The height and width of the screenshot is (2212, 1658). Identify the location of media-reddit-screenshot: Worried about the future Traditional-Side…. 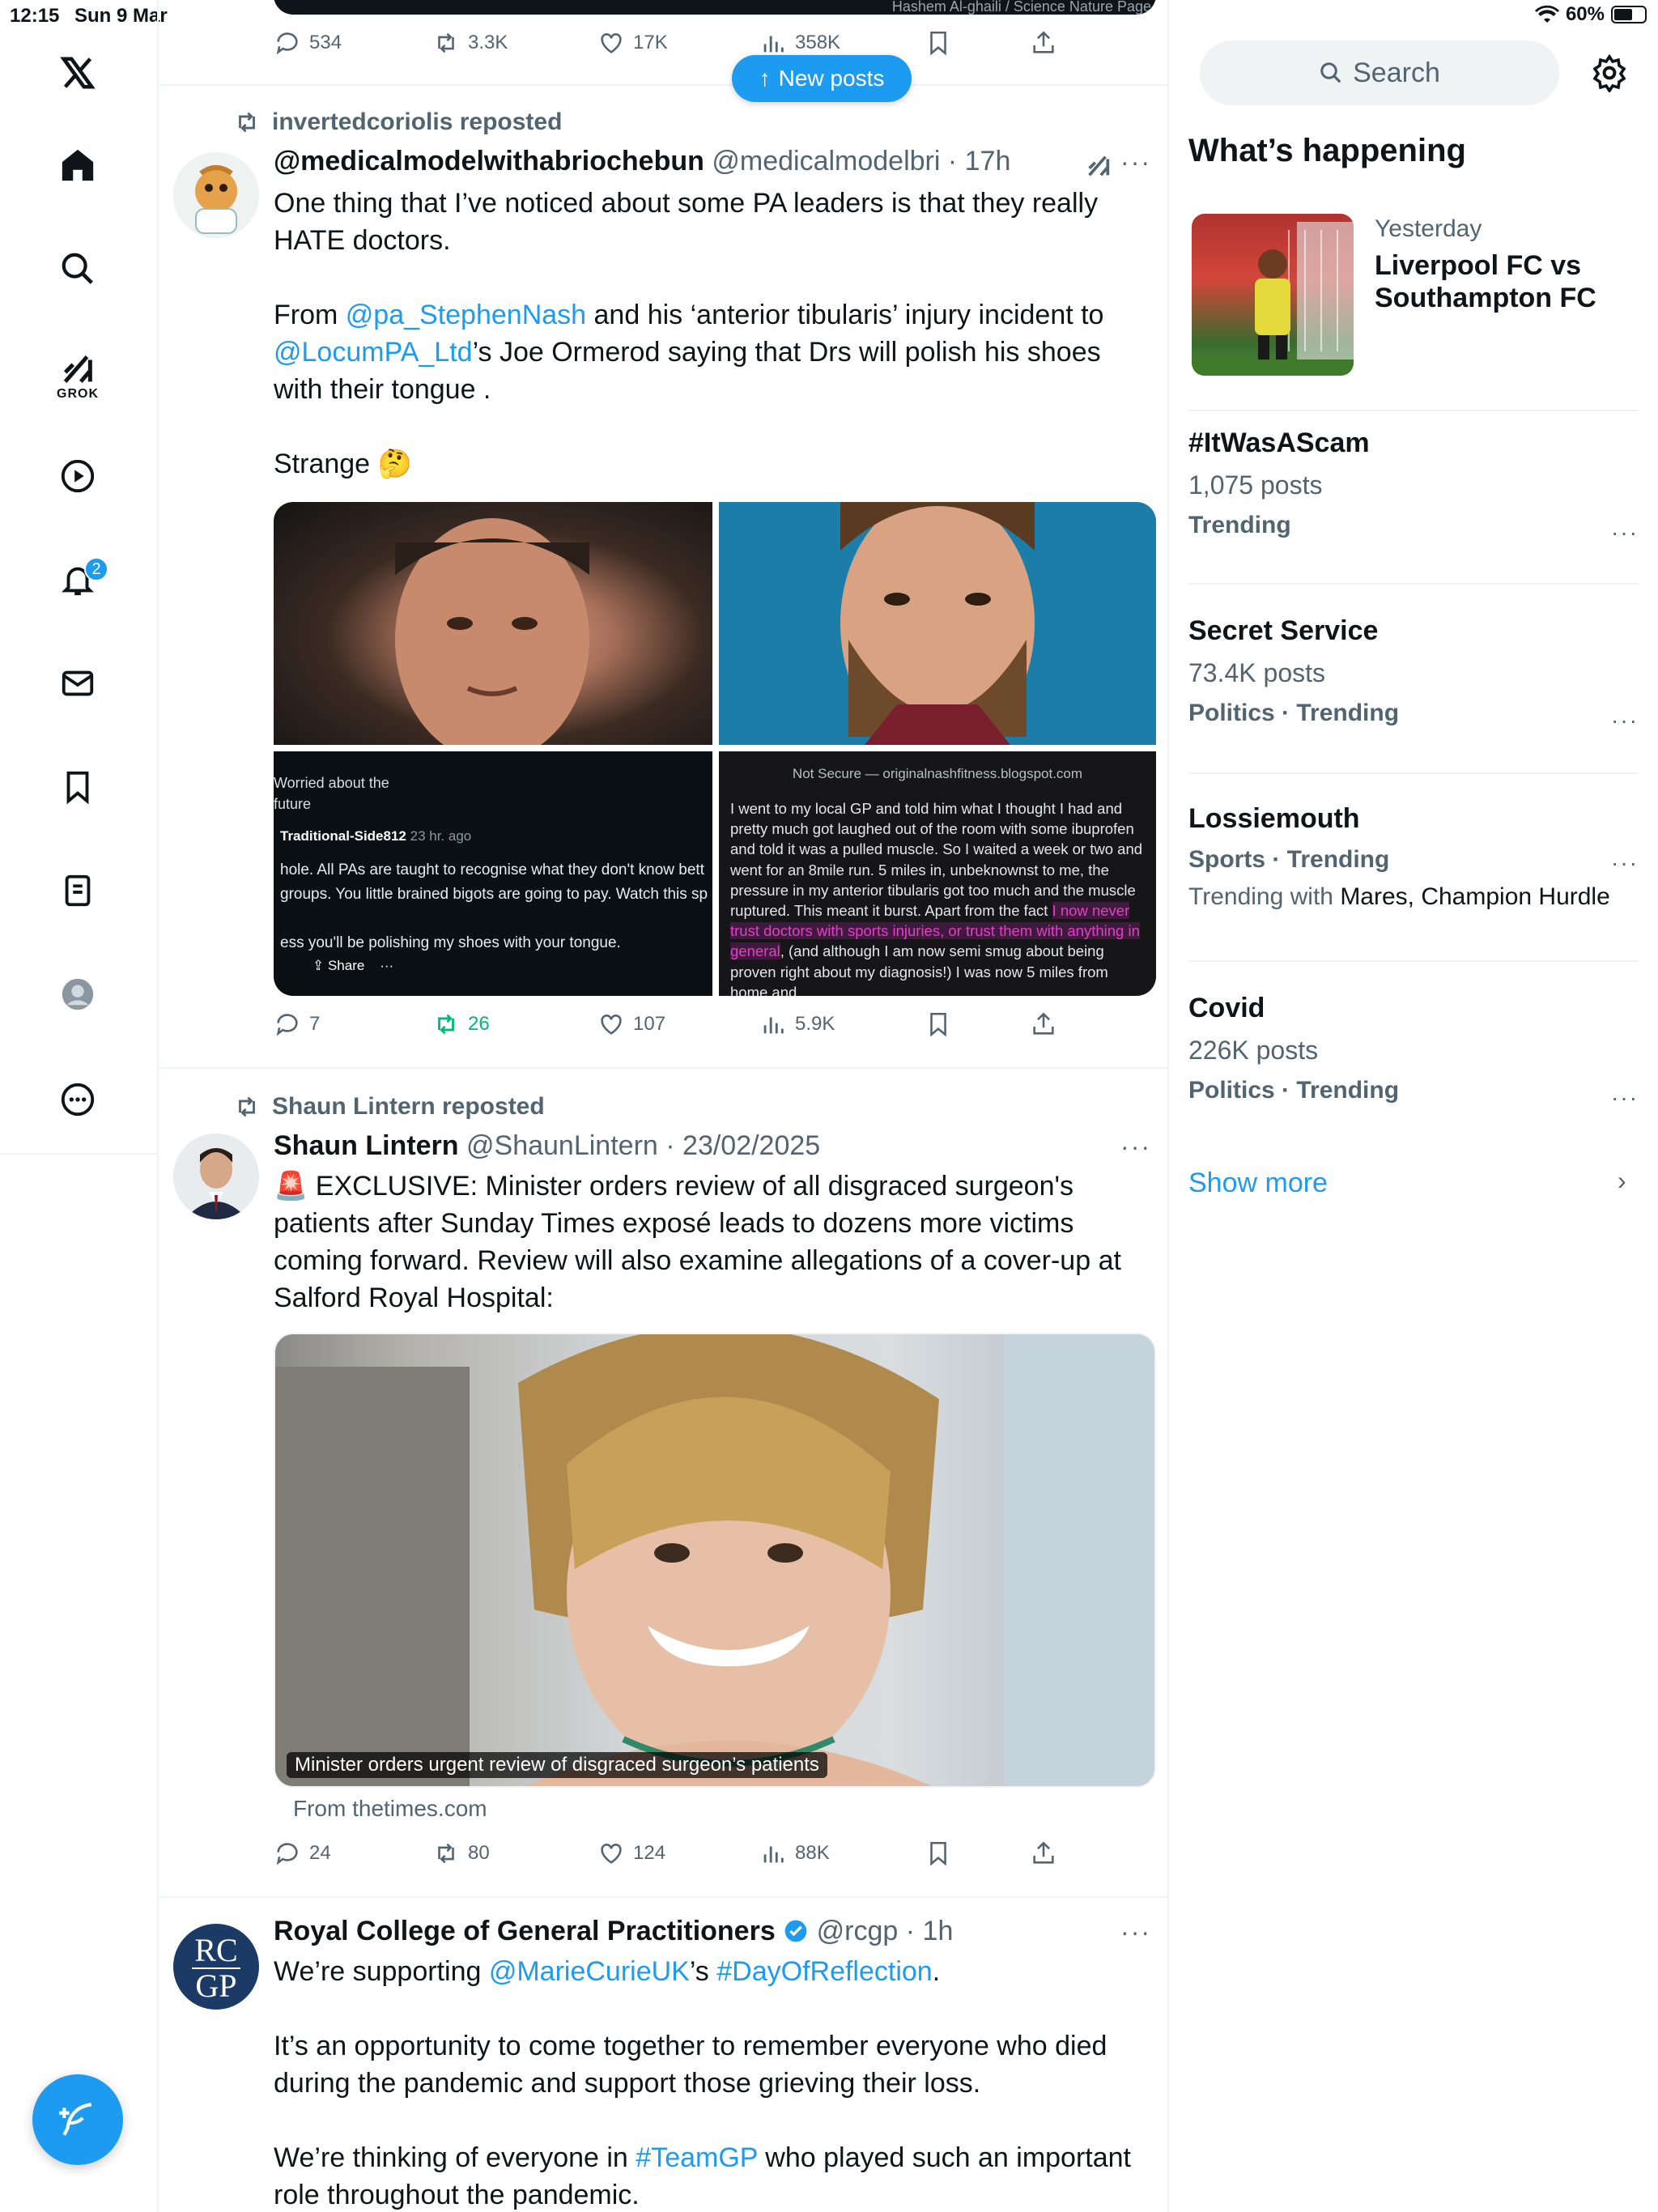
(493, 874).